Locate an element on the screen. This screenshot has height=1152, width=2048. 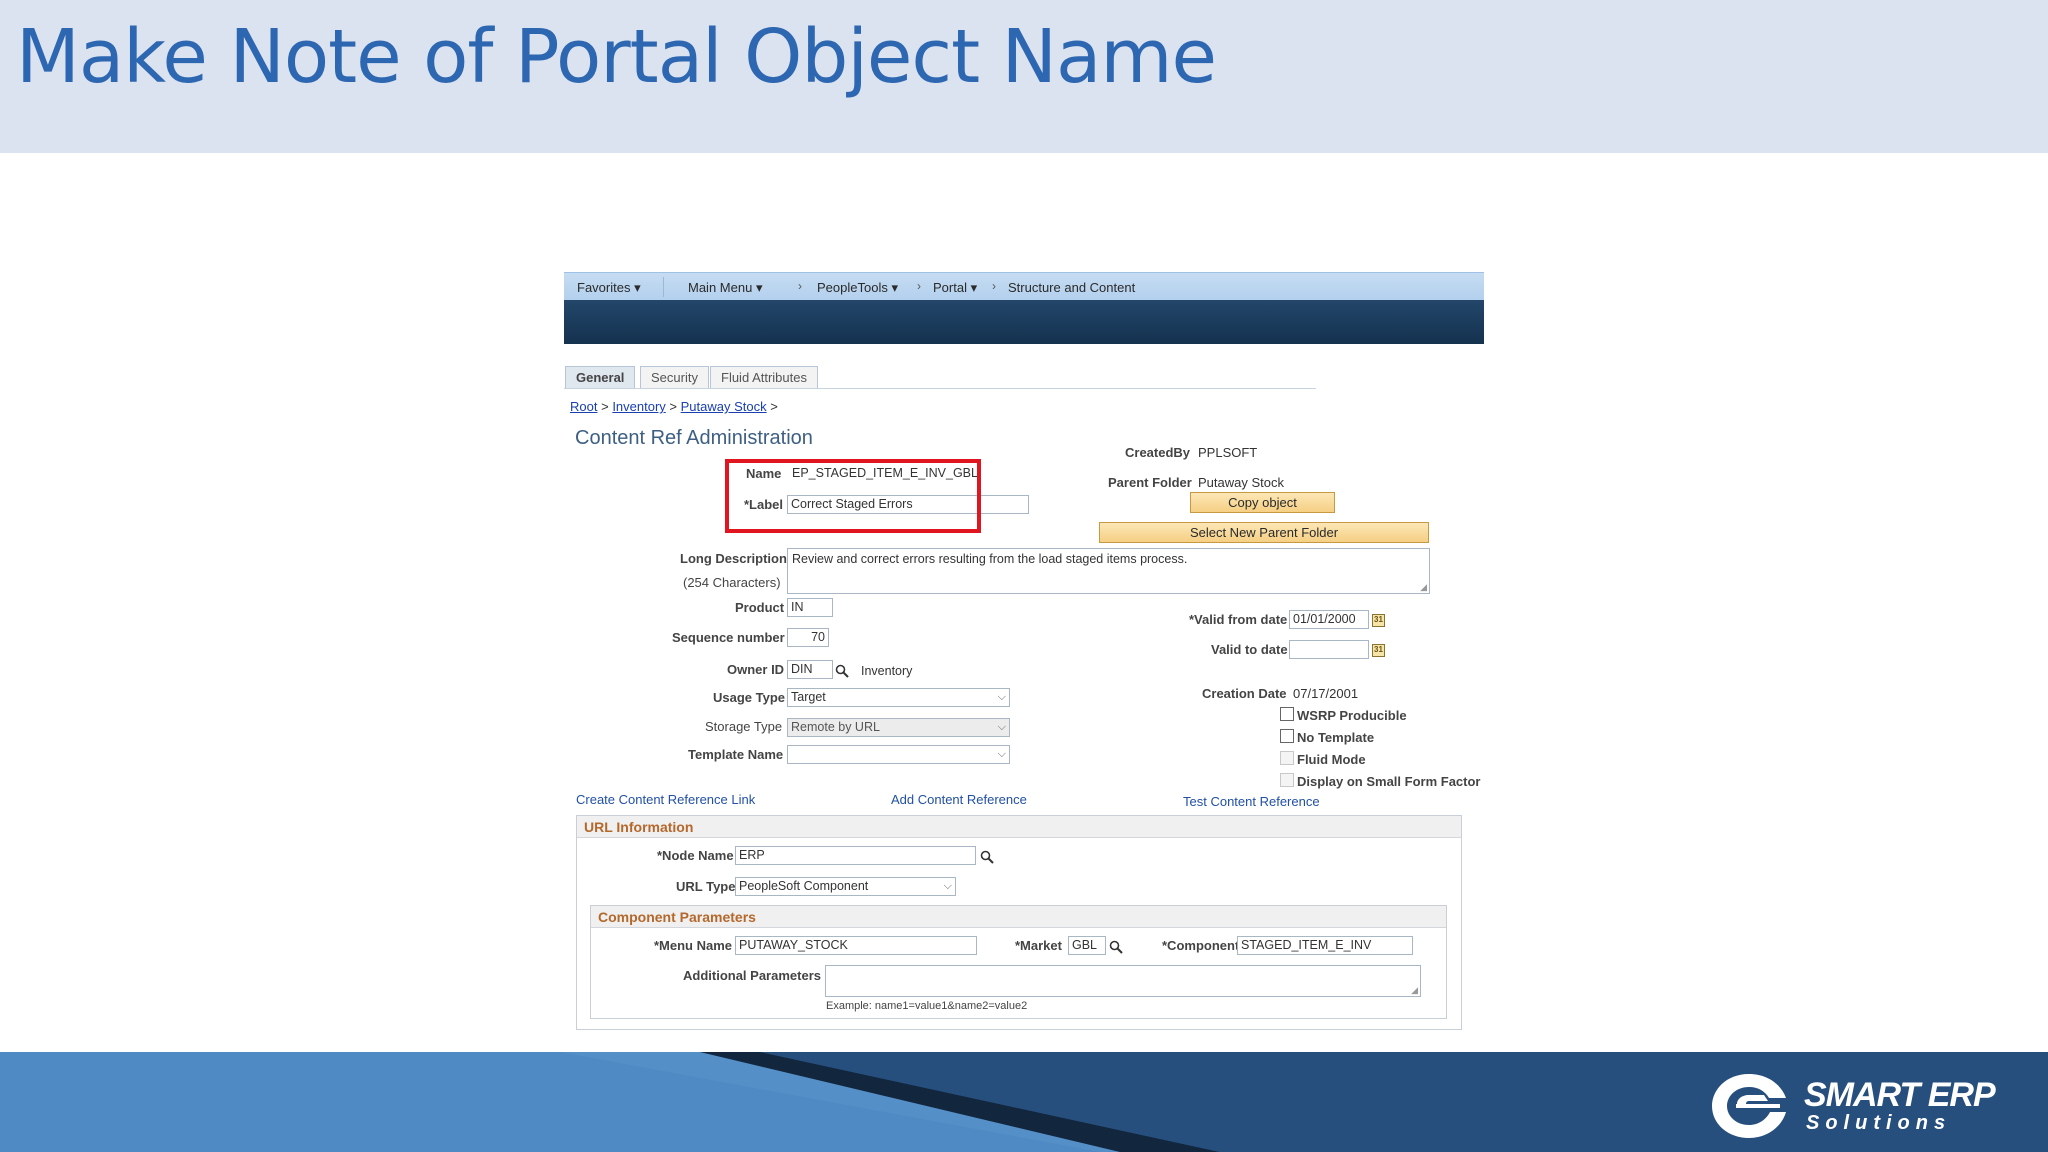
nav-favorites: Favorites ▾ is located at coordinates (609, 288).